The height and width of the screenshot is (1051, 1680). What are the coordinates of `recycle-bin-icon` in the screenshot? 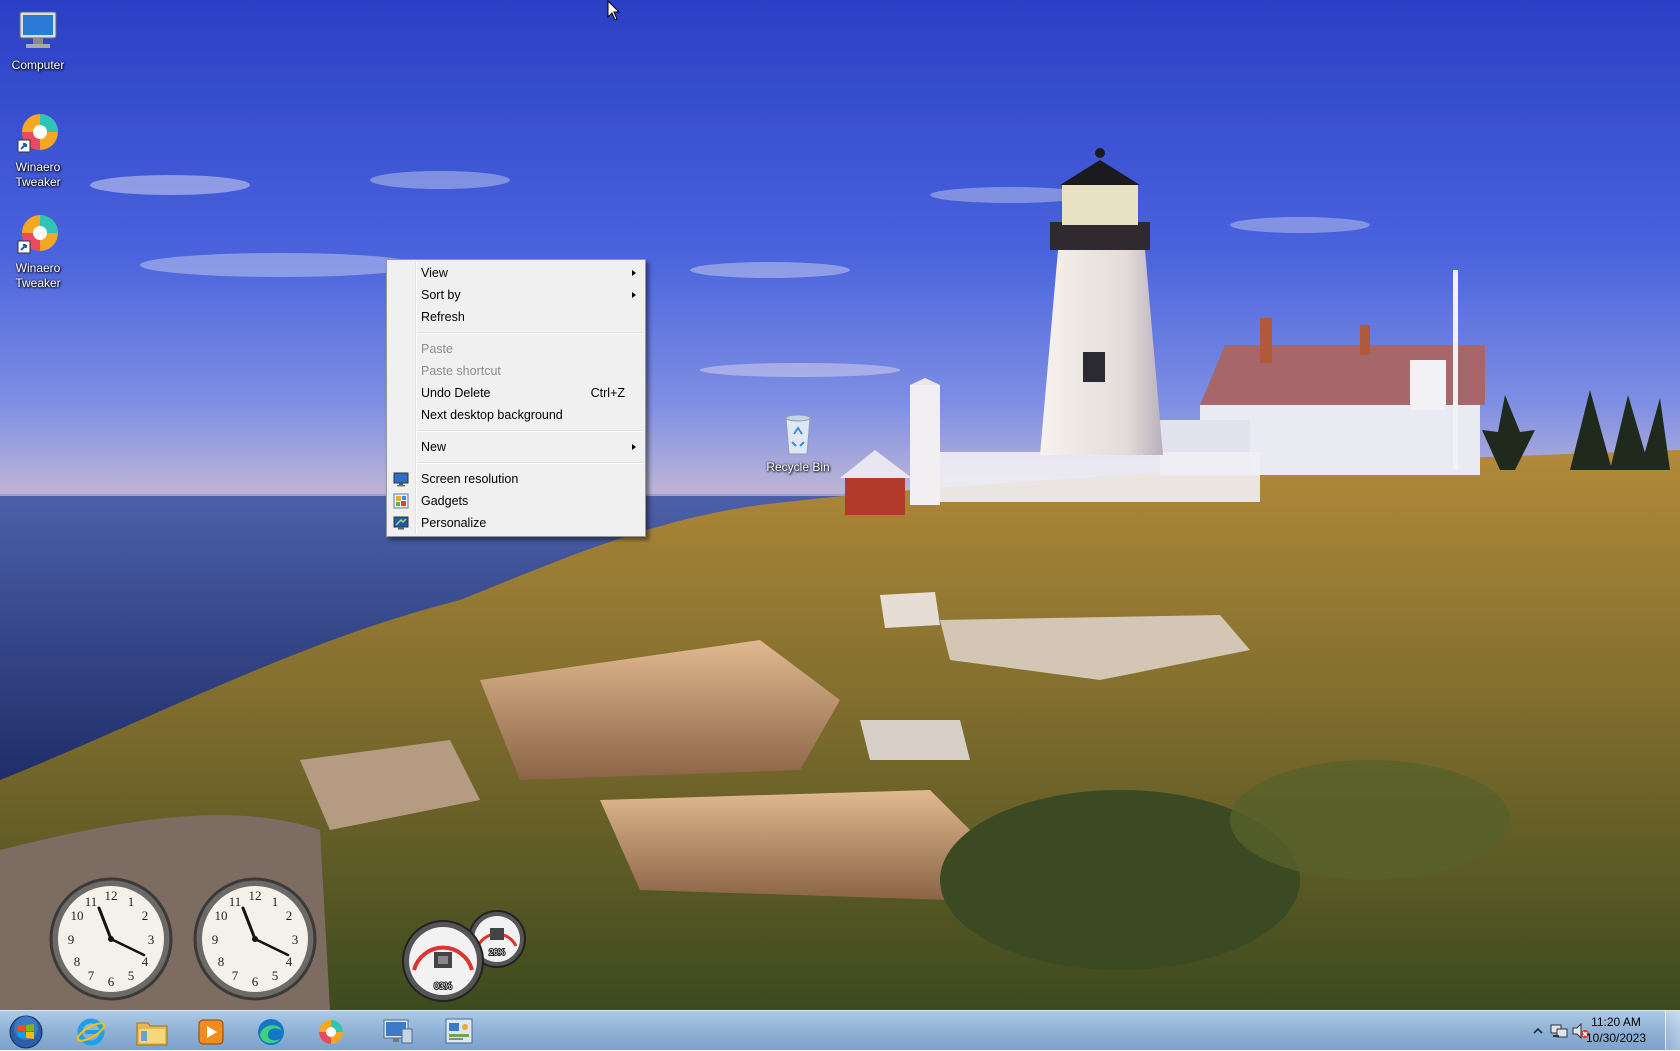 It's located at (798, 434).